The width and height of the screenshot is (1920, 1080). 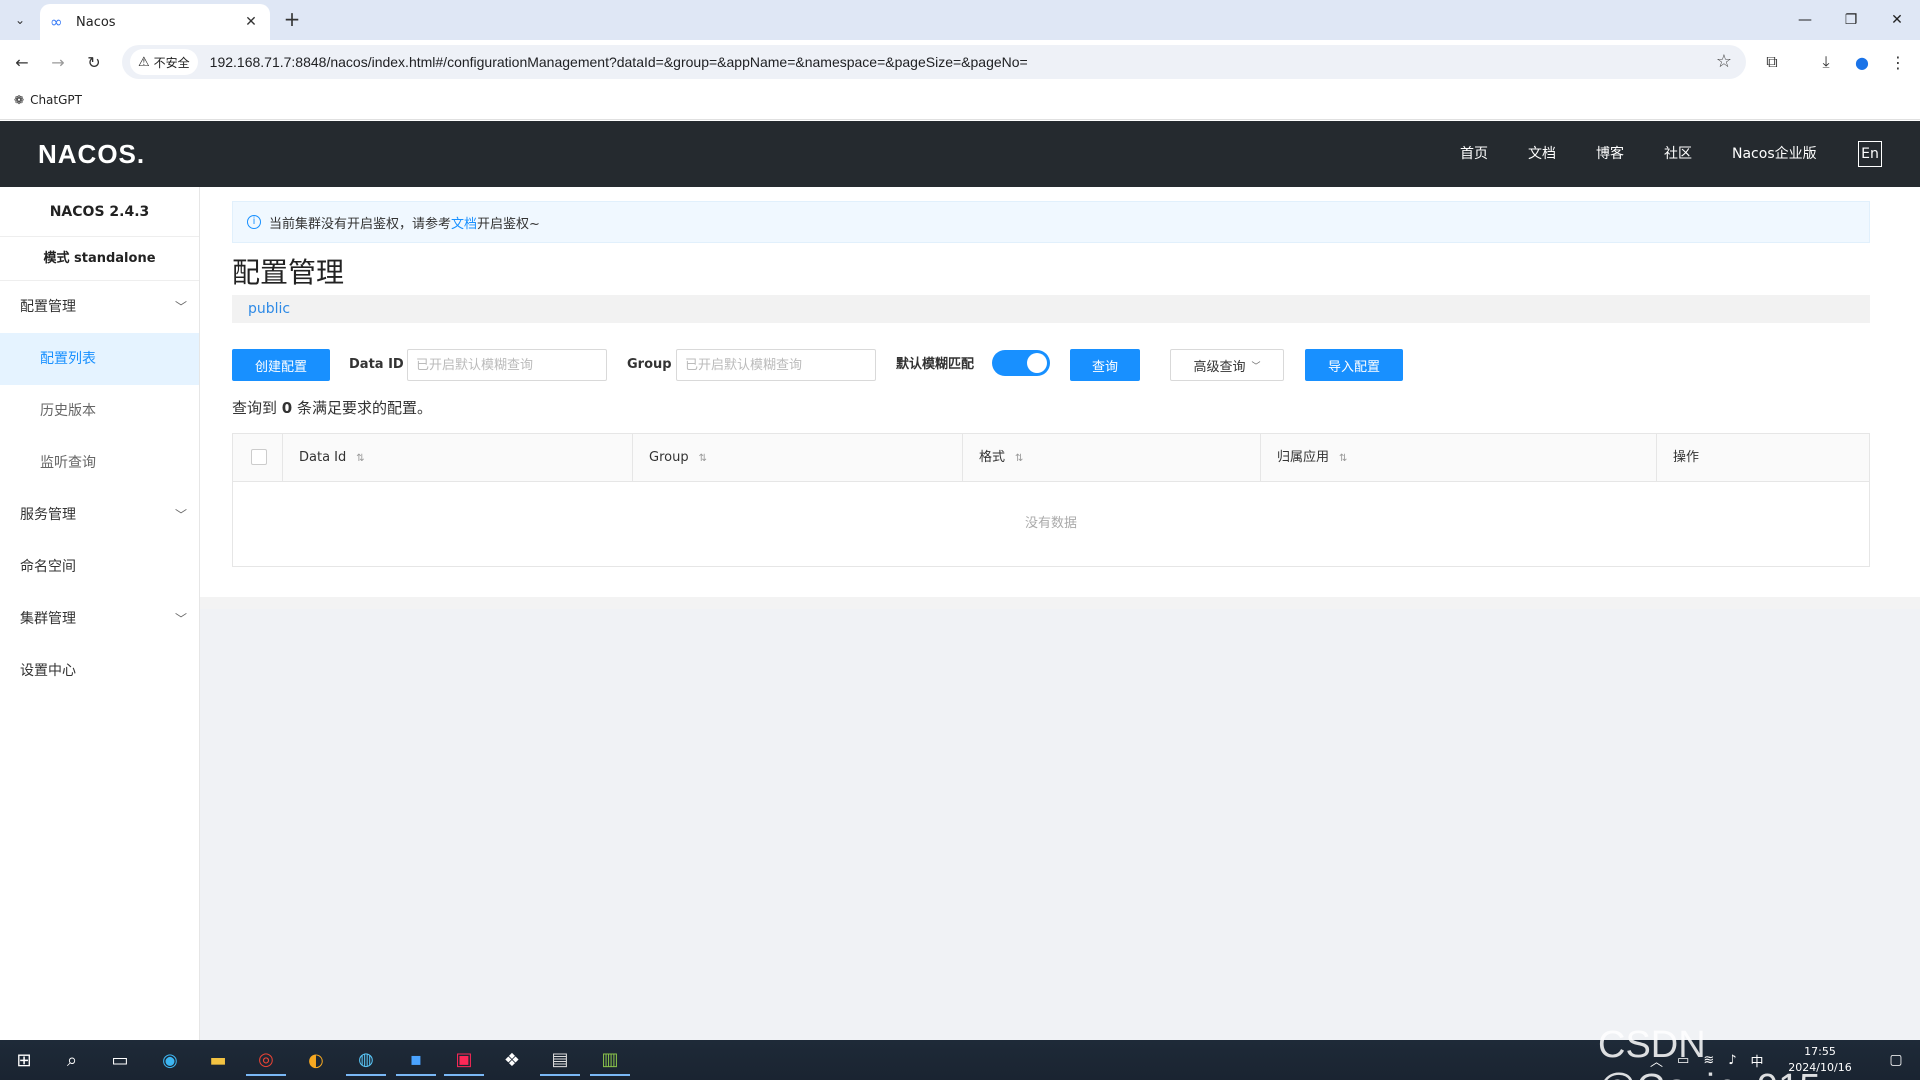 I want to click on browser-tab: ∞ Nacos ✕, so click(x=155, y=22).